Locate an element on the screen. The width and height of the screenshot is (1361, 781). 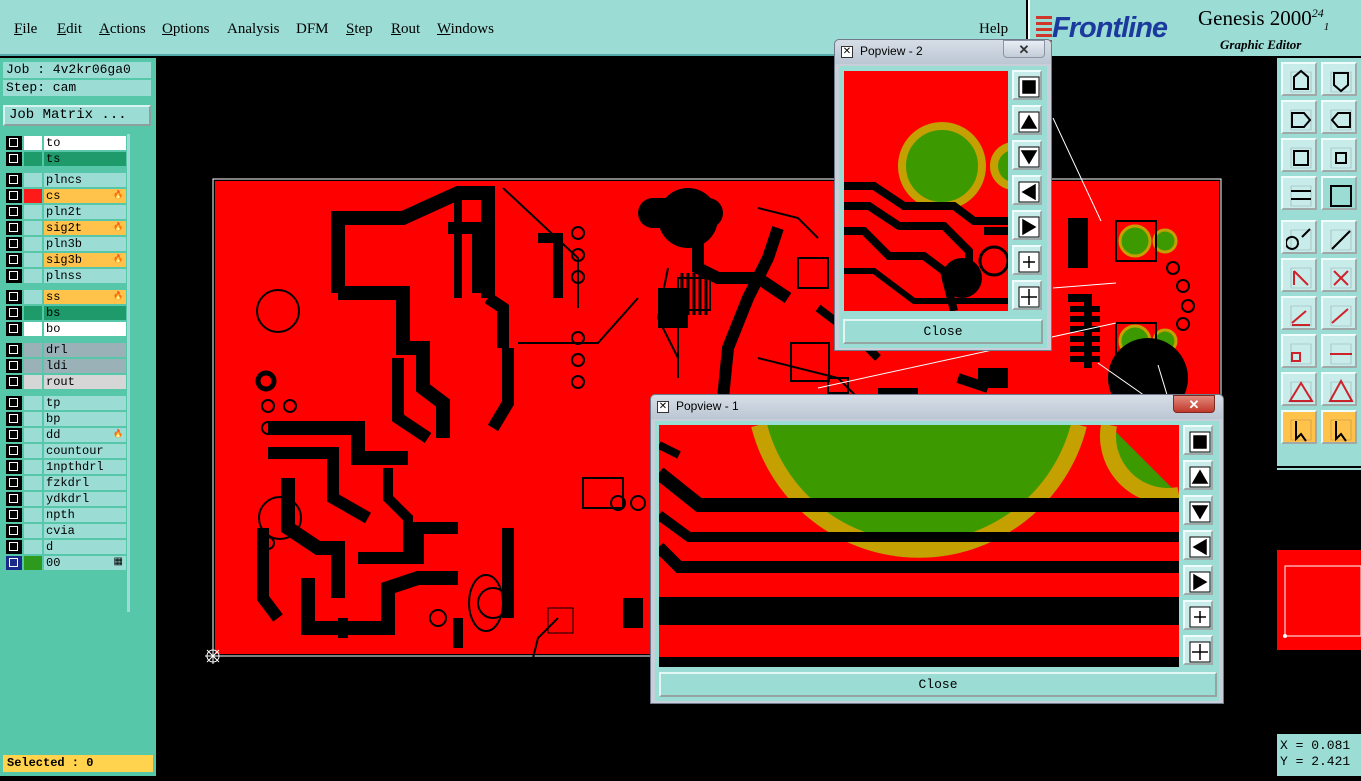
layer-name: tp is located at coordinates (85, 403).